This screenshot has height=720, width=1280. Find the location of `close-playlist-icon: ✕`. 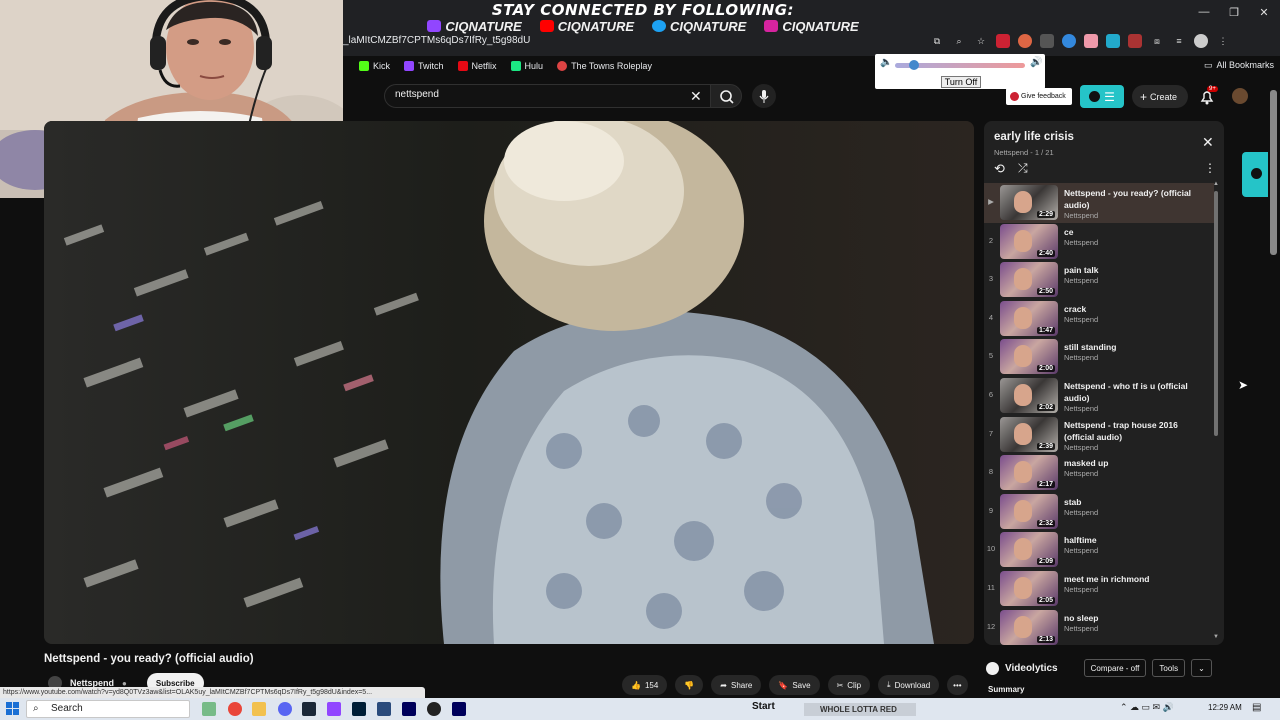

close-playlist-icon: ✕ is located at coordinates (1208, 142).